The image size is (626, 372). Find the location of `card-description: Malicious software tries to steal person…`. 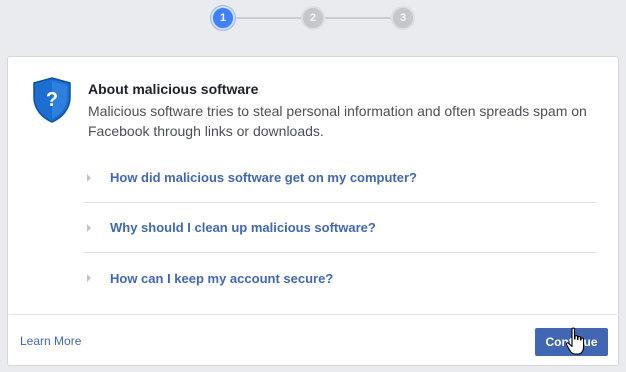

card-description: Malicious software tries to steal person… is located at coordinates (337, 121).